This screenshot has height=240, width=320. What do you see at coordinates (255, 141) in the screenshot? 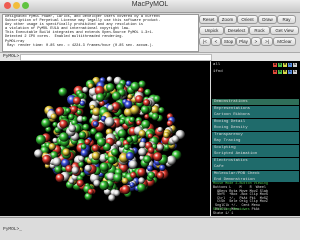
I see `demo-menu-item: Ray Tracing` at bounding box center [255, 141].